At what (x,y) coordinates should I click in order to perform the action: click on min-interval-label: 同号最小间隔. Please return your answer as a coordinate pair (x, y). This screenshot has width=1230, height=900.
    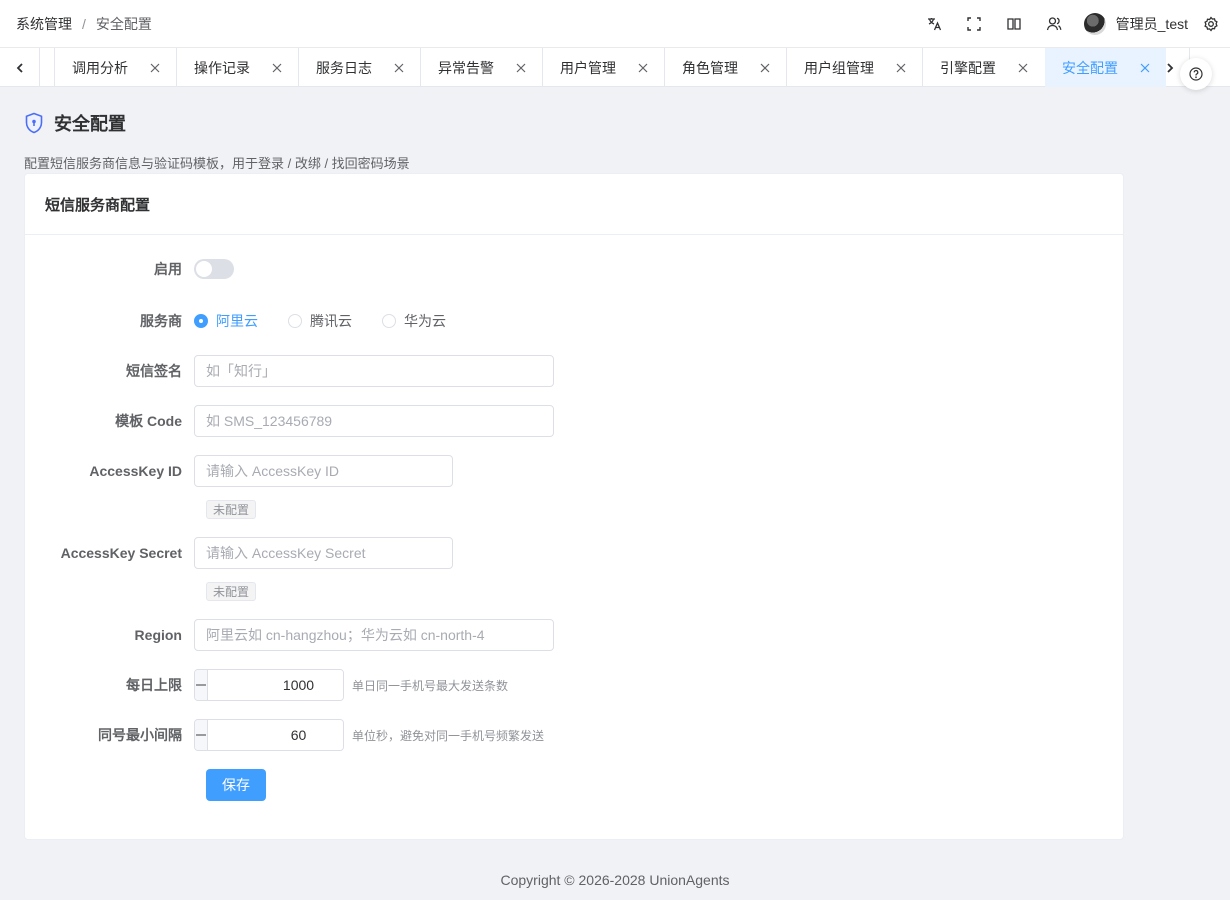
    Looking at the image, I should click on (140, 735).